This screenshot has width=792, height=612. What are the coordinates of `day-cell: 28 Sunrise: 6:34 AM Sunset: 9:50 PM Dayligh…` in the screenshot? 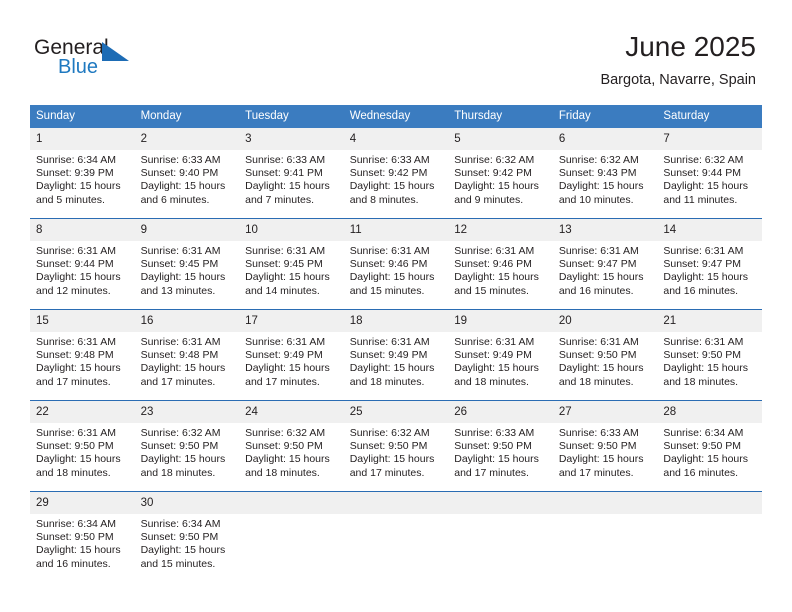 It's located at (709, 446).